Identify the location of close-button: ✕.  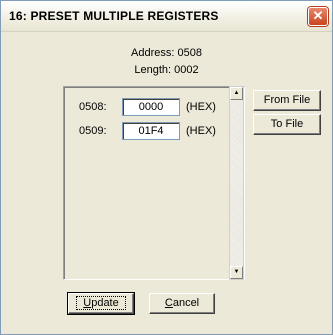
(318, 16).